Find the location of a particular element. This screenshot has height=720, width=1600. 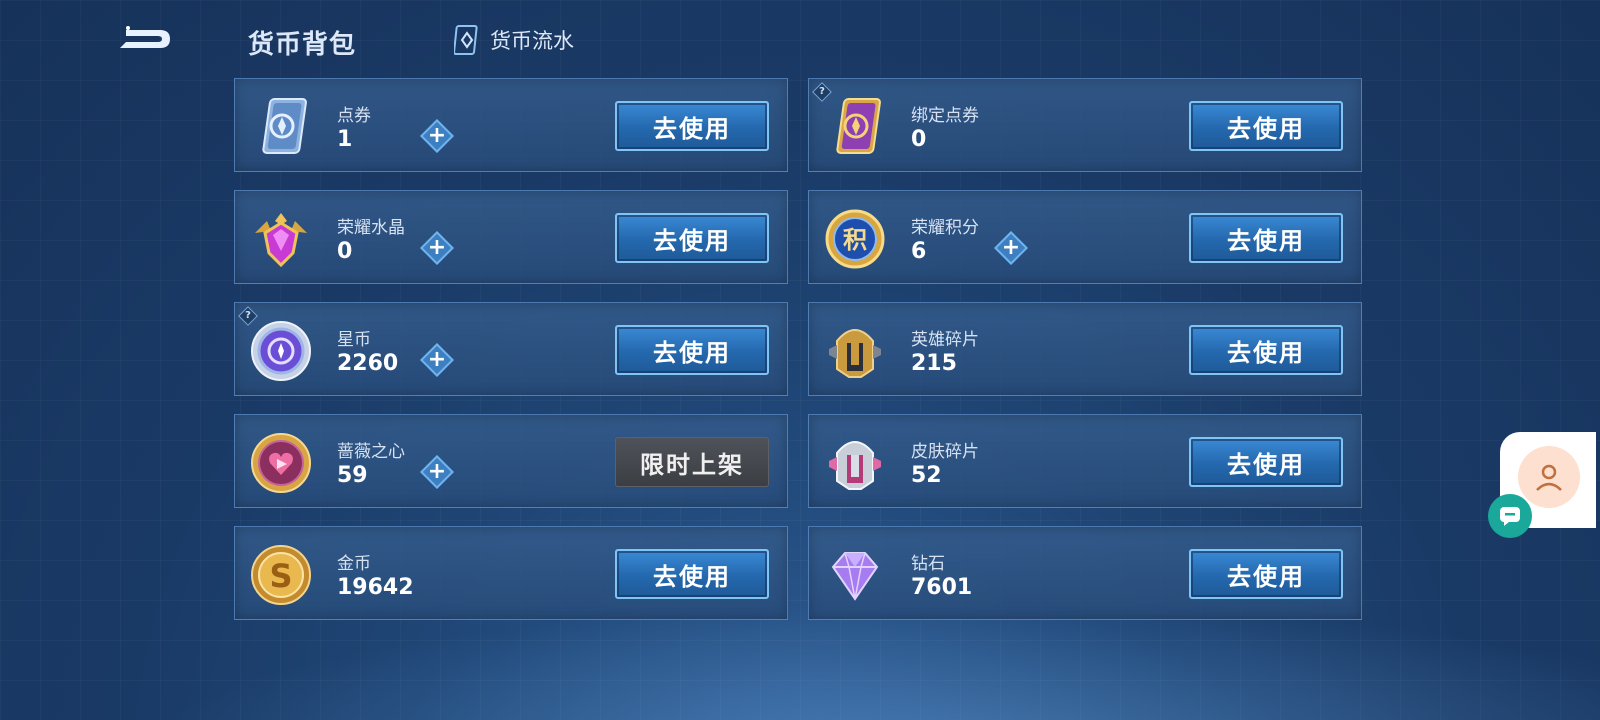

flow-card-icon is located at coordinates (467, 40).